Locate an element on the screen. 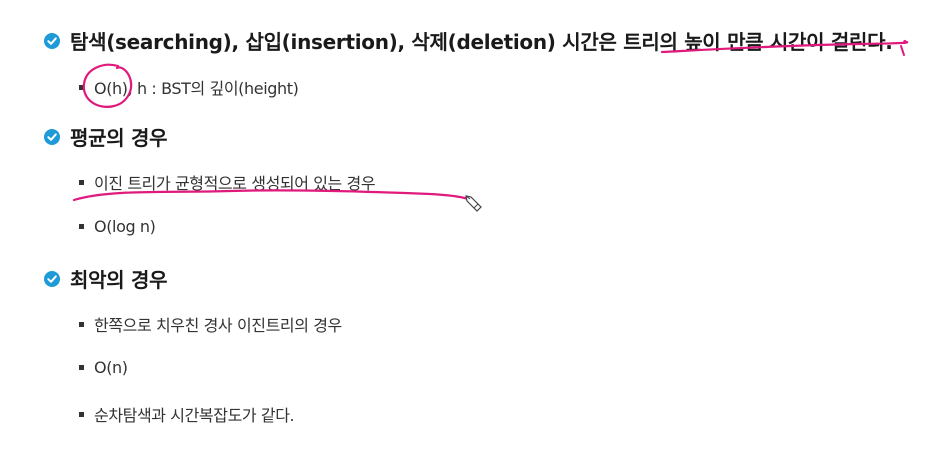 The width and height of the screenshot is (946, 459). section-3-bullet-1: 한쪽으로 치우친 경사 이진트리의 경우 is located at coordinates (210, 324).